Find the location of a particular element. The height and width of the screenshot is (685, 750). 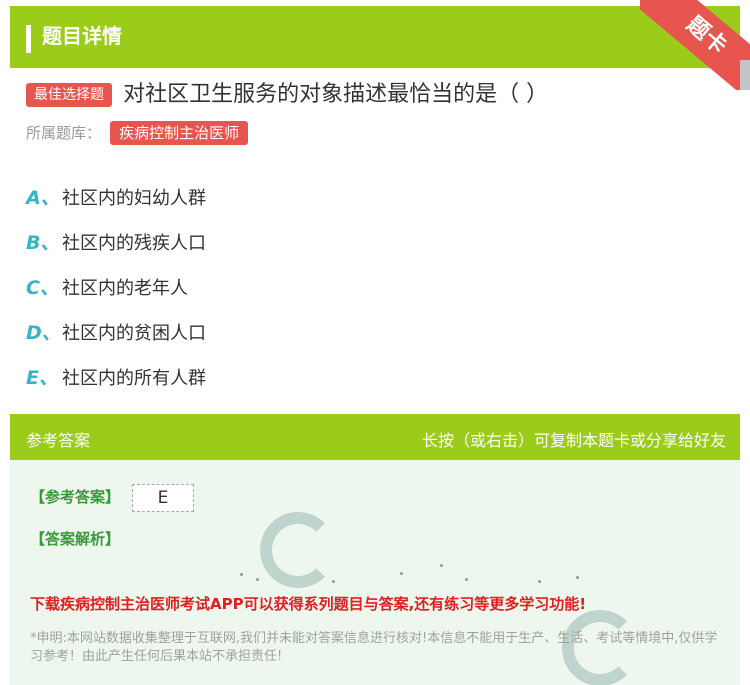

answer-key-value: E is located at coordinates (163, 498).